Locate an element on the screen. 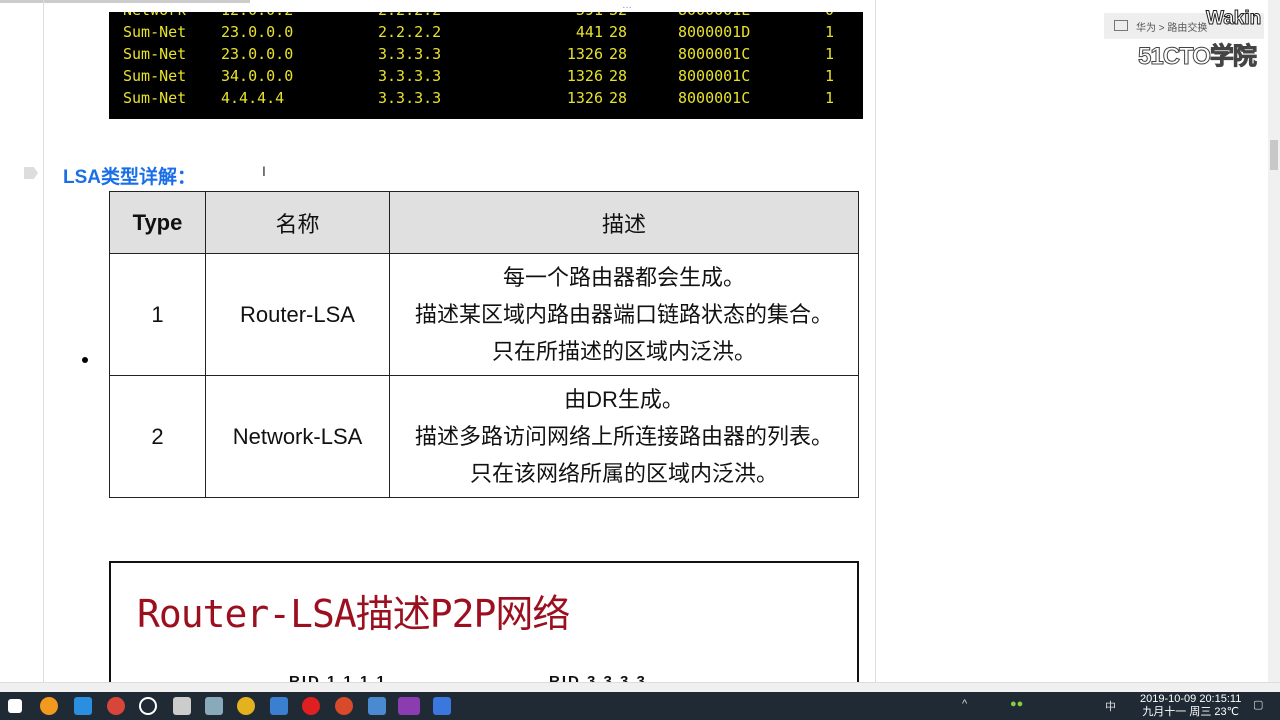  watermark-logo: 51CTO学院 is located at coordinates (1198, 57).